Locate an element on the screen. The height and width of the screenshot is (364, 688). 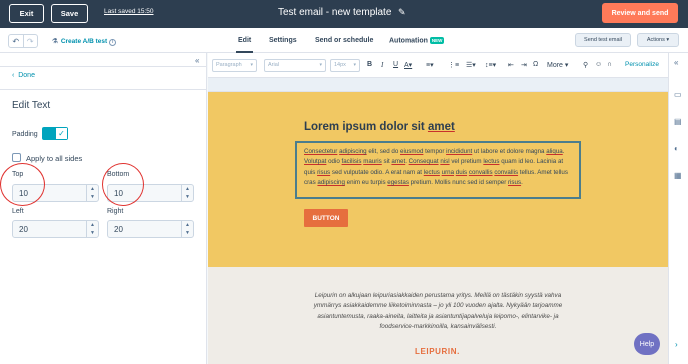
spellcheck-flagged-word: eiusmod is located at coordinates (412, 151).